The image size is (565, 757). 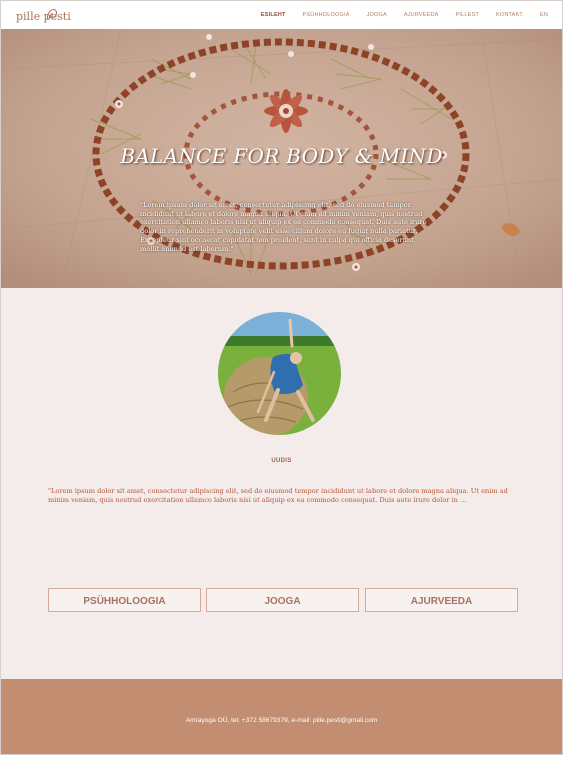 I want to click on hero-title: BALANCE FOR BODY & MIND, so click(x=281, y=156).